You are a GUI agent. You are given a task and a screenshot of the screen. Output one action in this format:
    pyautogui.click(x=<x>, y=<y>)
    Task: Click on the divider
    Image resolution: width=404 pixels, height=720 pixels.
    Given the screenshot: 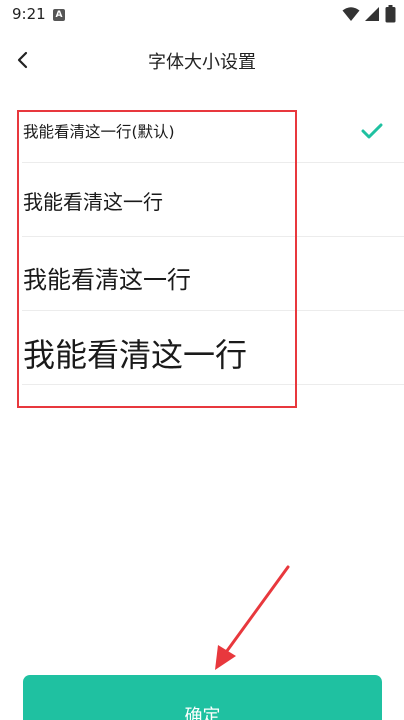 What is the action you would take?
    pyautogui.click(x=213, y=384)
    